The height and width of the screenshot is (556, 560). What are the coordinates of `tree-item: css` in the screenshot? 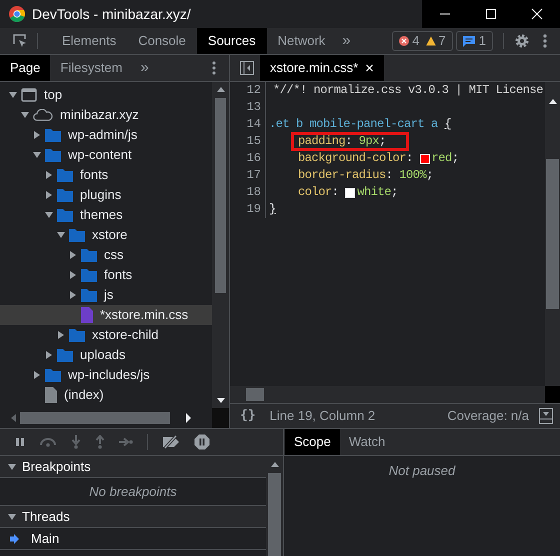 It's located at (106, 255).